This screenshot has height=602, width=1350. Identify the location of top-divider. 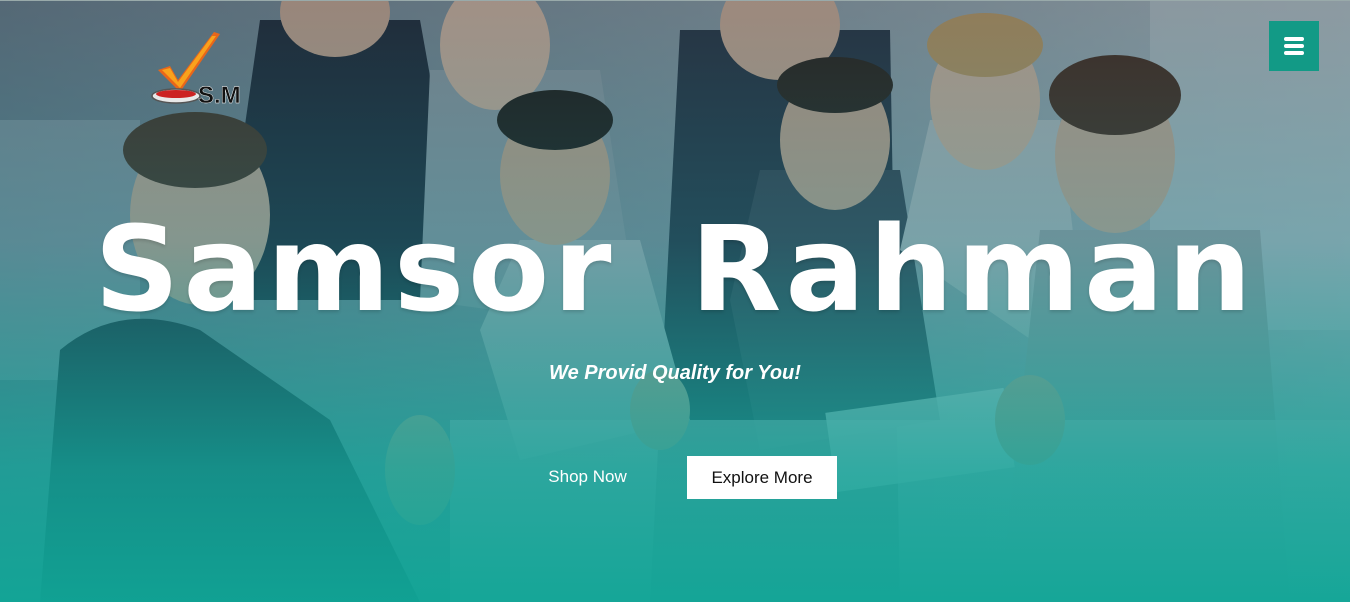
(675, 0).